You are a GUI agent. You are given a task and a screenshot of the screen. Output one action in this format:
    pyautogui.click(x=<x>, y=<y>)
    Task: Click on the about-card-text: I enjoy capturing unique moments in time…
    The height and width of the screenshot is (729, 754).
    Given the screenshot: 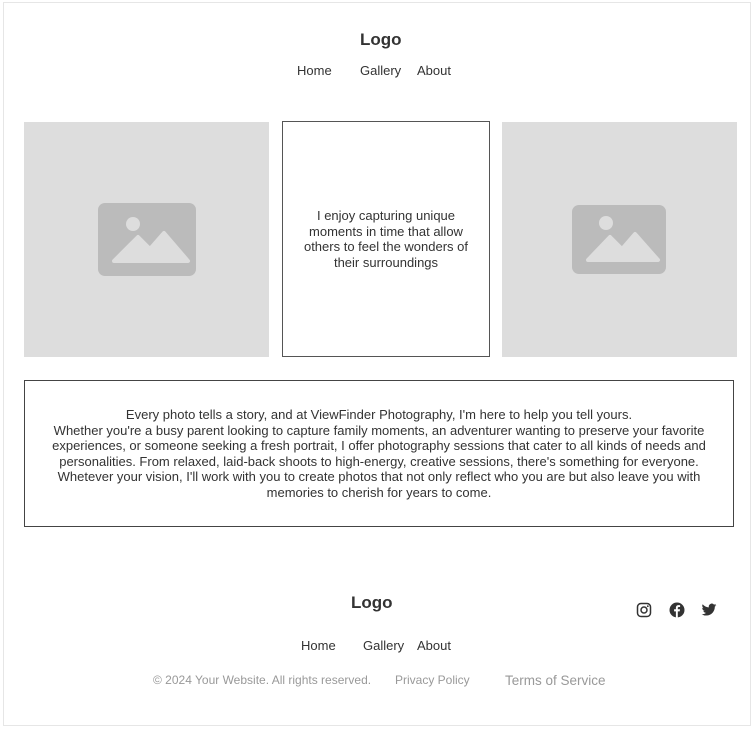 What is the action you would take?
    pyautogui.click(x=386, y=239)
    